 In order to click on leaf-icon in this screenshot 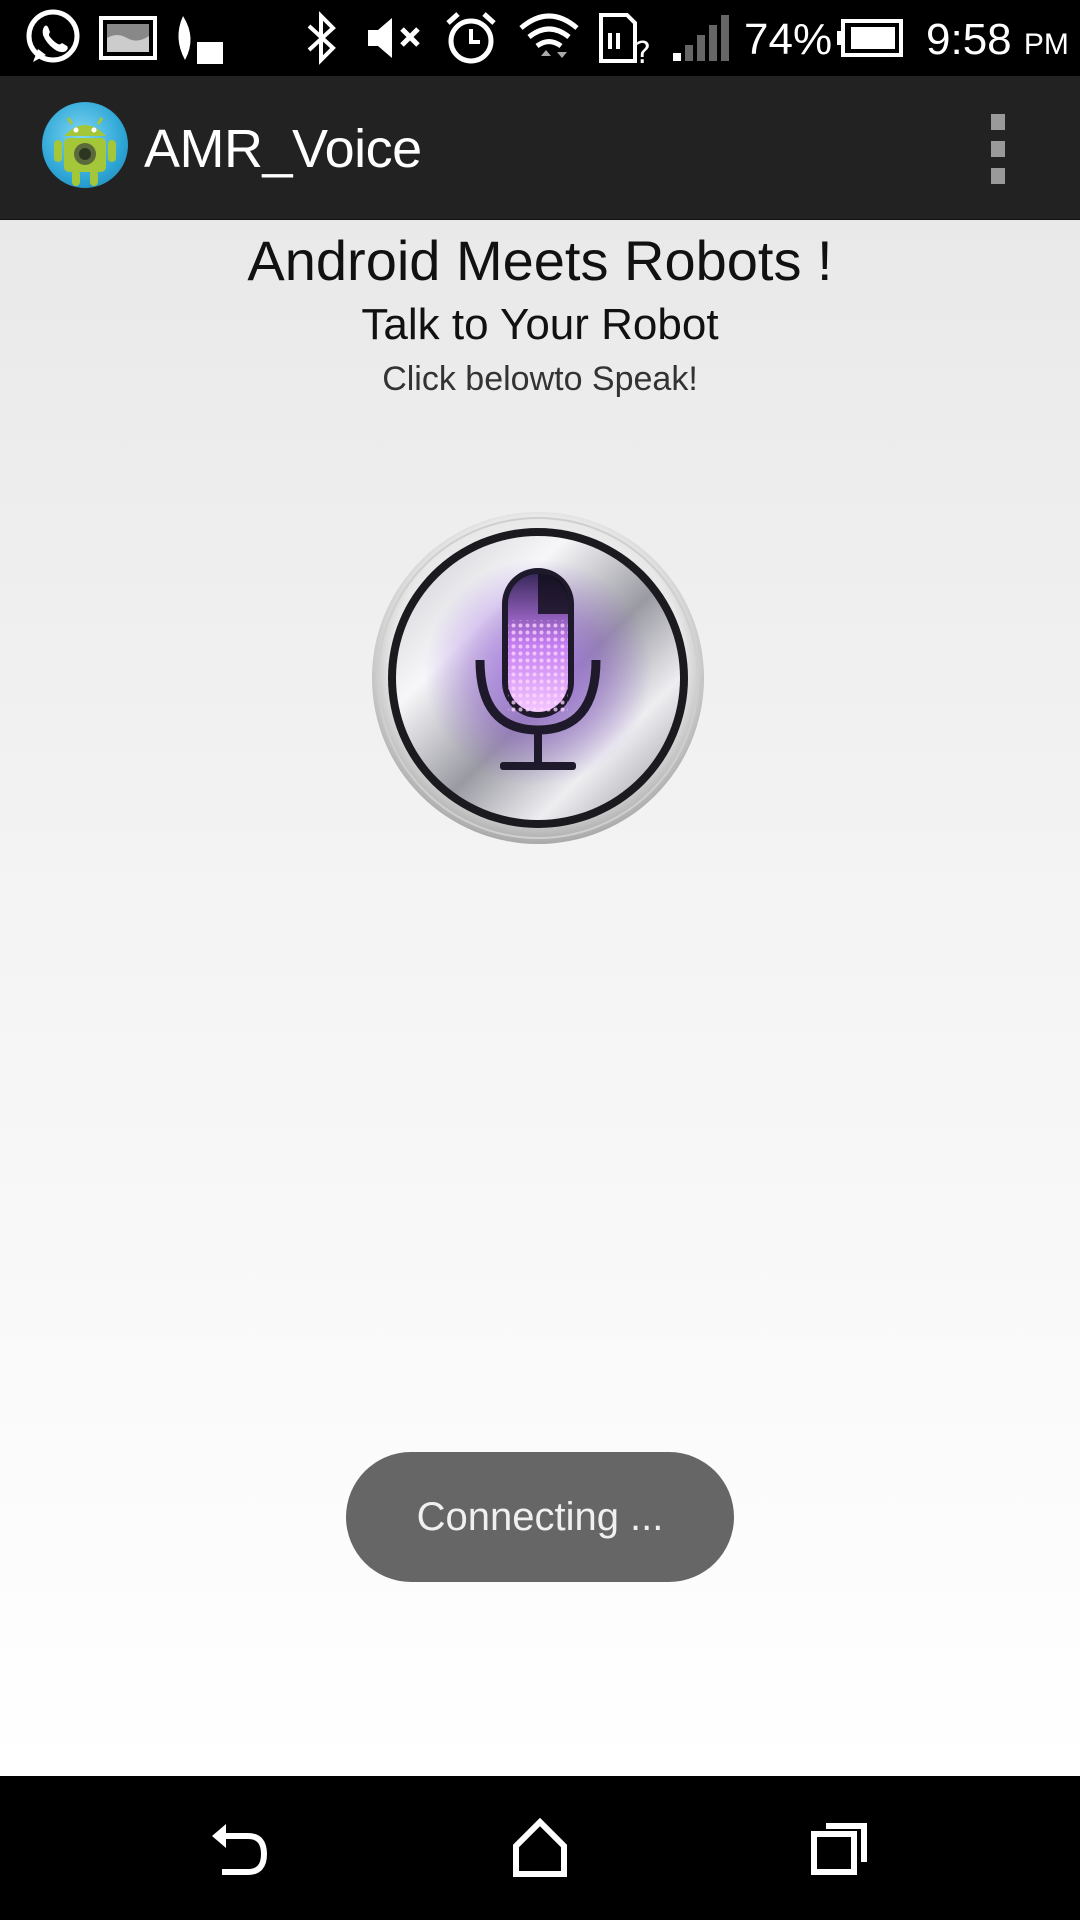, I will do `click(200, 38)`.